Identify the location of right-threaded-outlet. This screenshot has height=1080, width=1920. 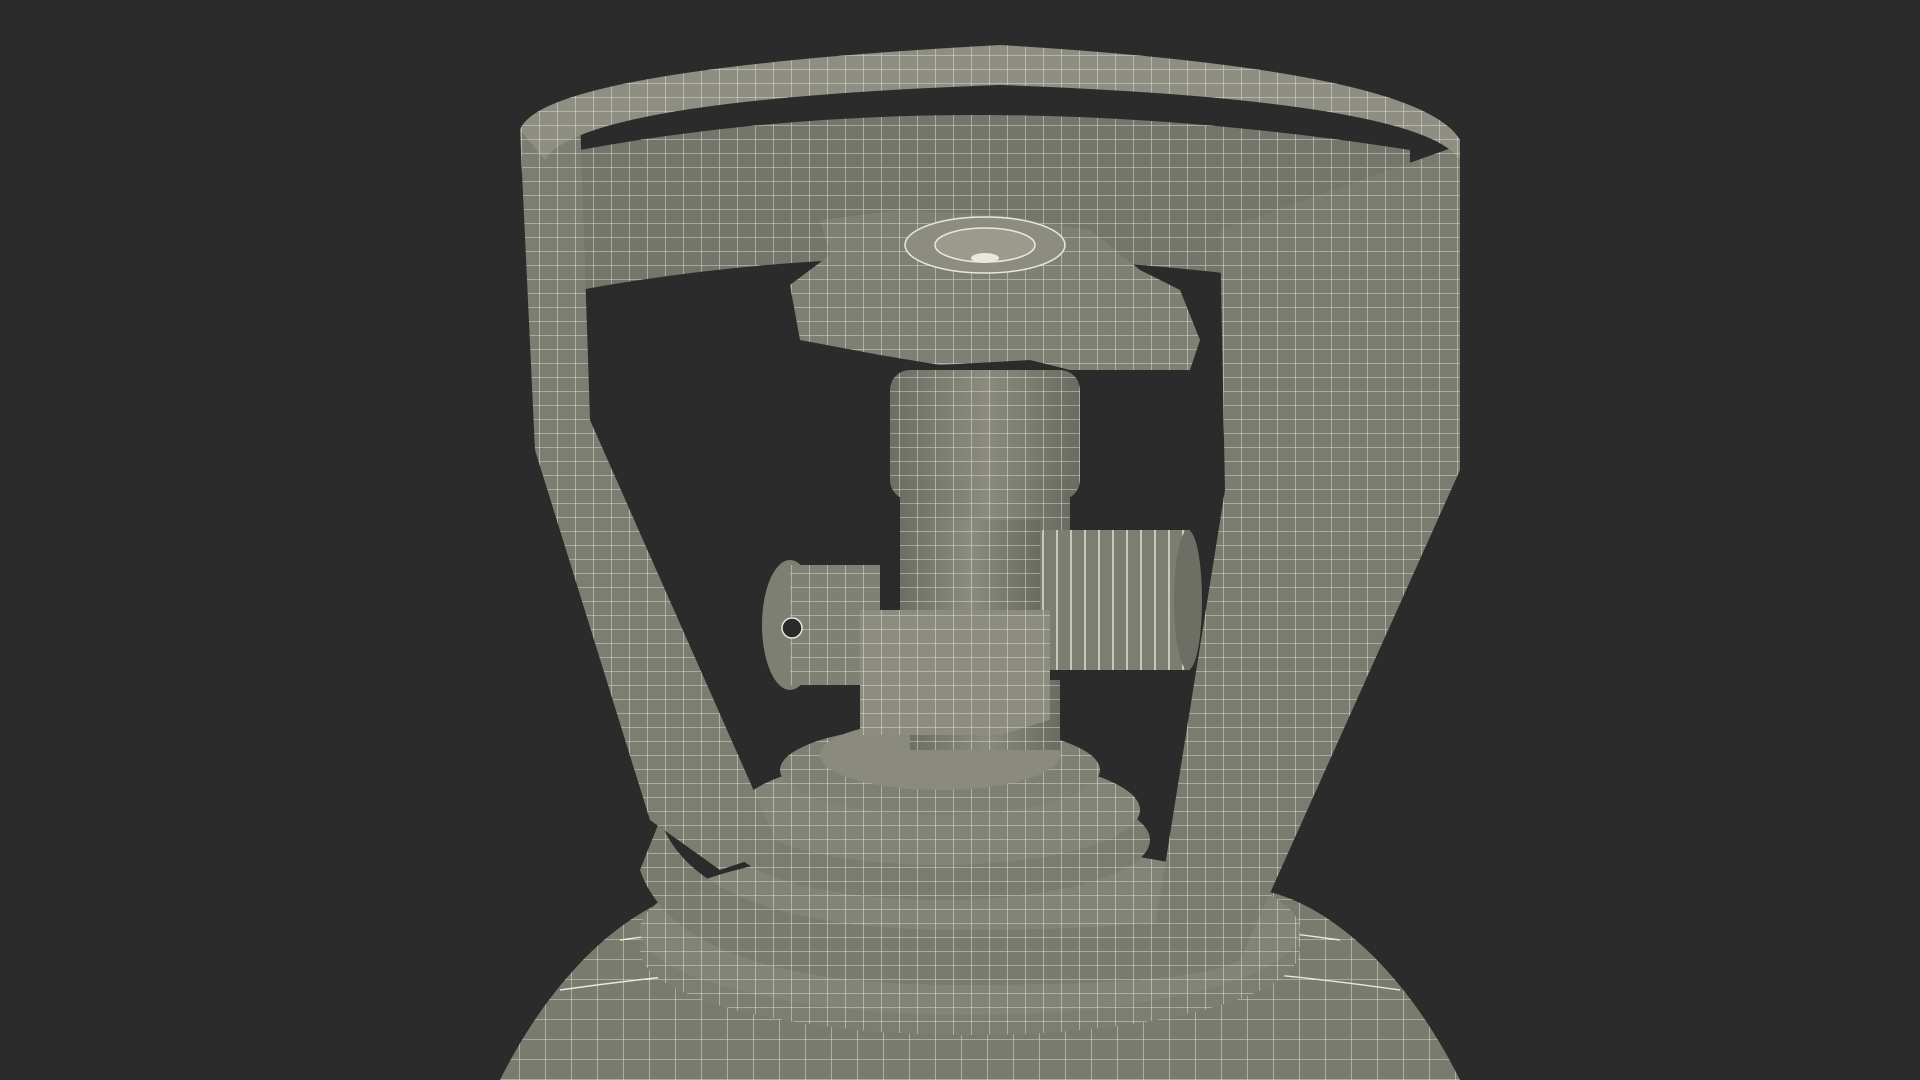
(1121, 600).